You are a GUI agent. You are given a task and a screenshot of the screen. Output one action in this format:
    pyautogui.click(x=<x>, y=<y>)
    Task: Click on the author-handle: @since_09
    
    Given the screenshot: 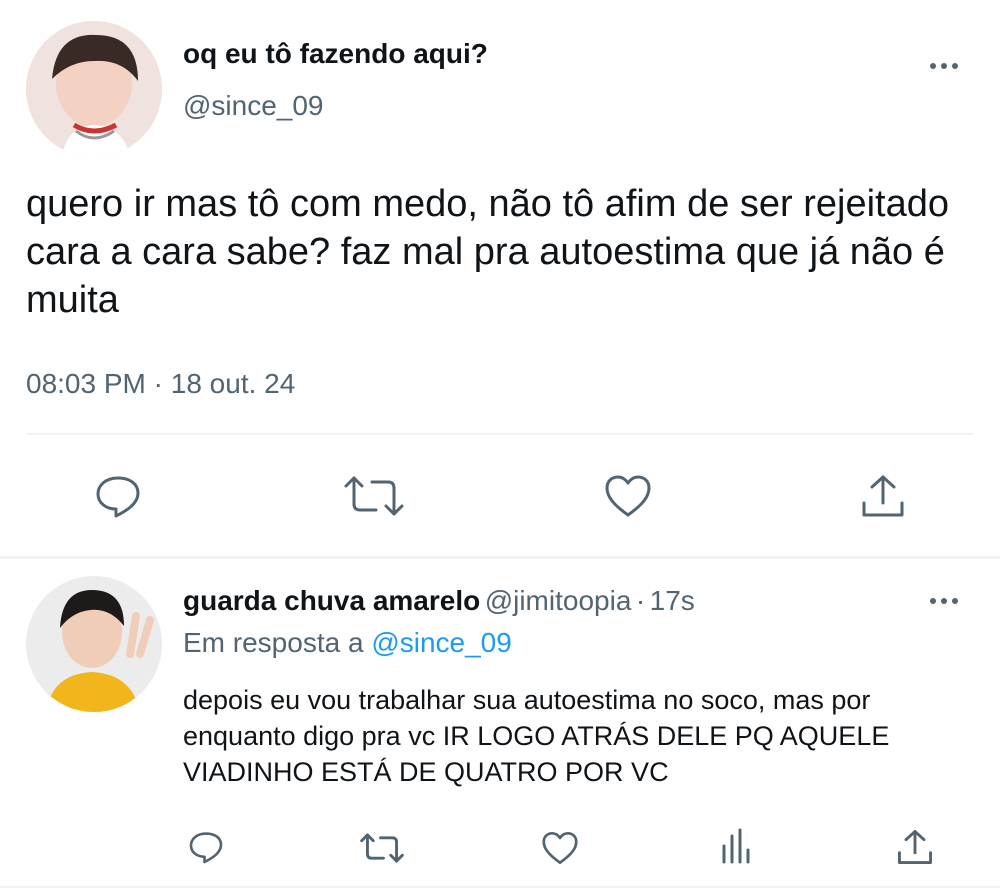 What is the action you would take?
    pyautogui.click(x=253, y=106)
    